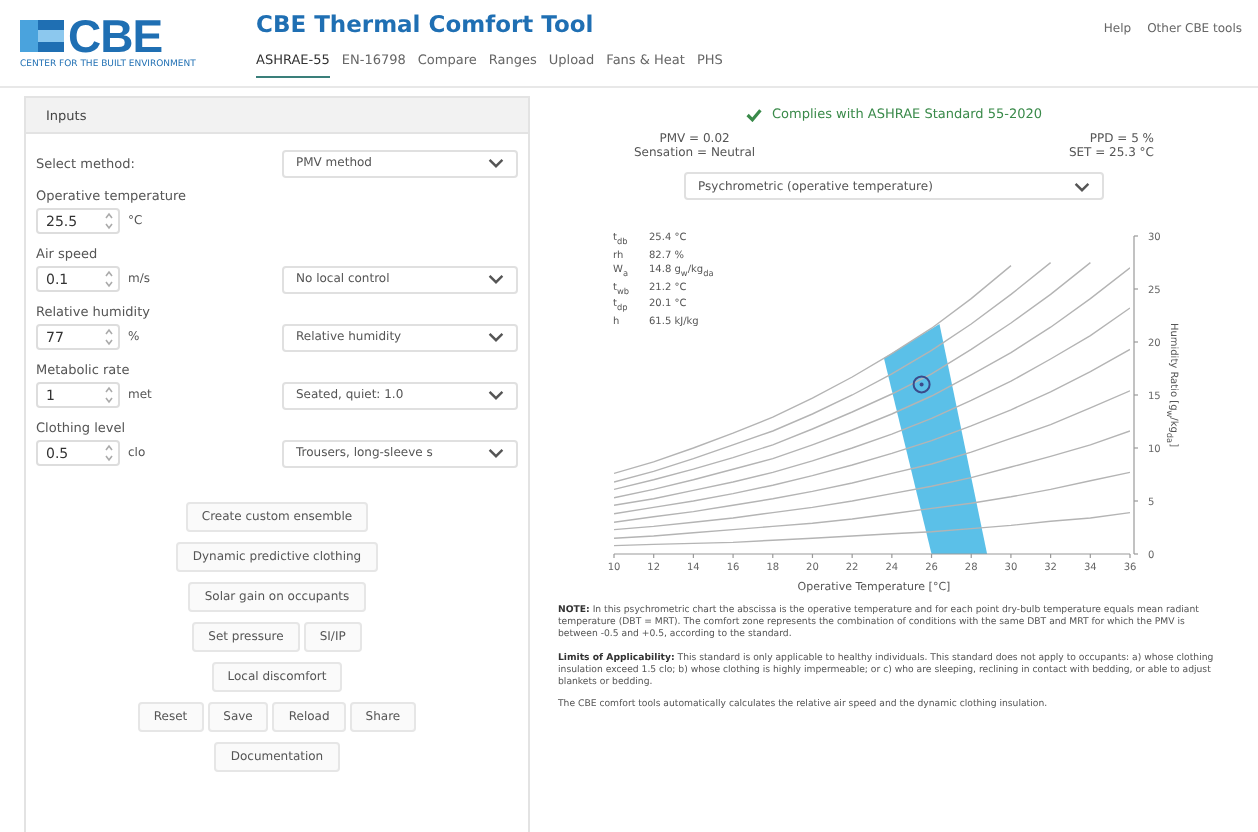 The width and height of the screenshot is (1258, 832). What do you see at coordinates (753, 114) in the screenshot?
I see `check-icon` at bounding box center [753, 114].